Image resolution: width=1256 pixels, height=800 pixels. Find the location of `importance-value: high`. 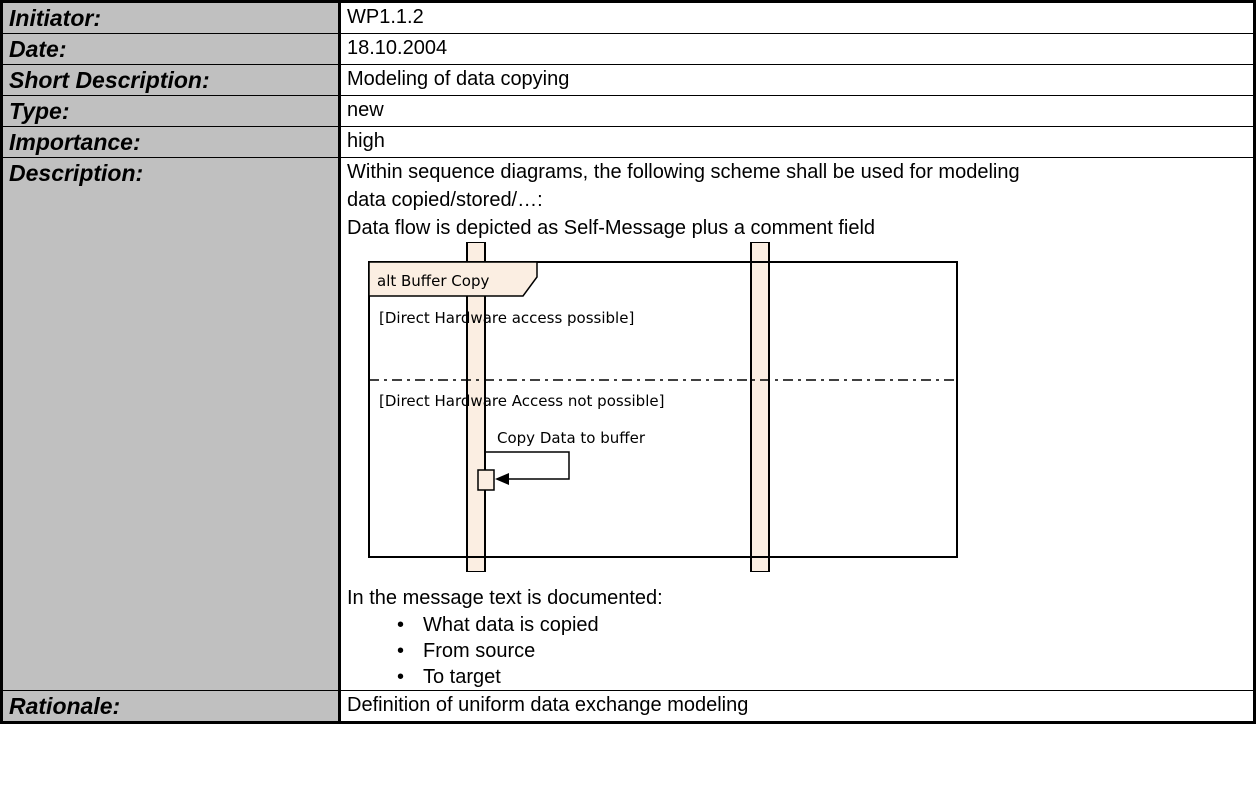

importance-value: high is located at coordinates (797, 142).